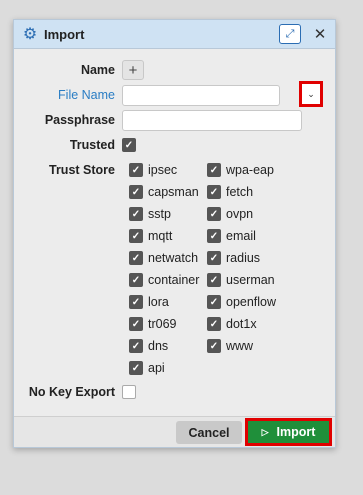 The width and height of the screenshot is (363, 495). I want to click on trust-store-item-label: fetch, so click(240, 192).